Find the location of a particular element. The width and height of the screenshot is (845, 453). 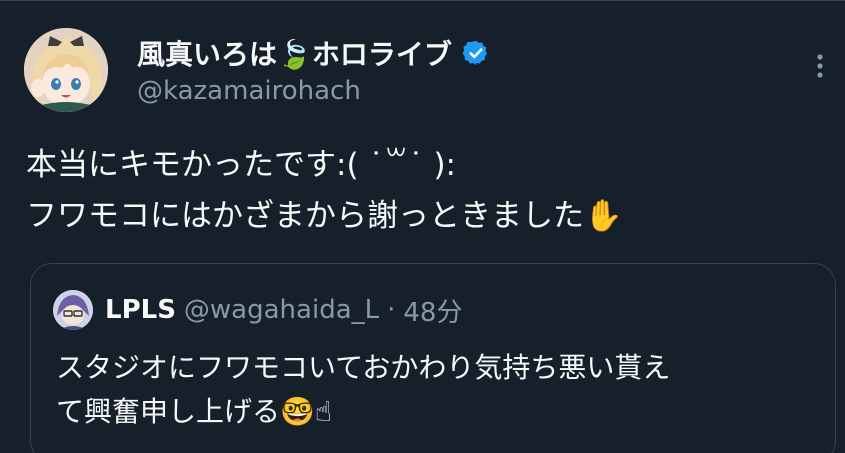

quoted-author-handle: @wagahaida_L is located at coordinates (281, 310).